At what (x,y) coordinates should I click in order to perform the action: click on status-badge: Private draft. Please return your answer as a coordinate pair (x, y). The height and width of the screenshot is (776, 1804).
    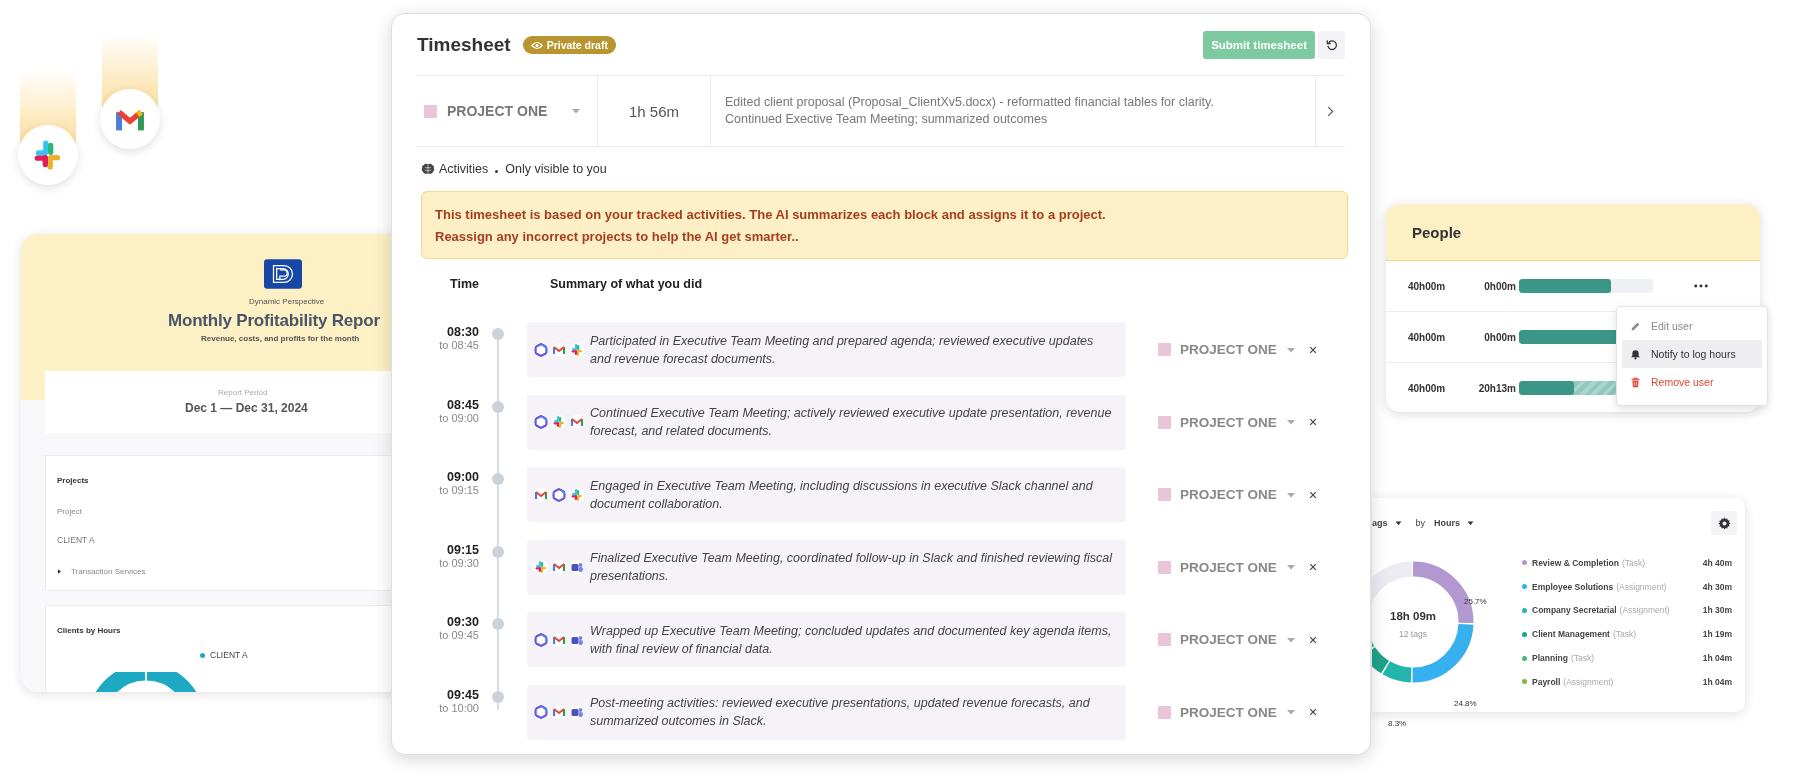
    Looking at the image, I should click on (569, 45).